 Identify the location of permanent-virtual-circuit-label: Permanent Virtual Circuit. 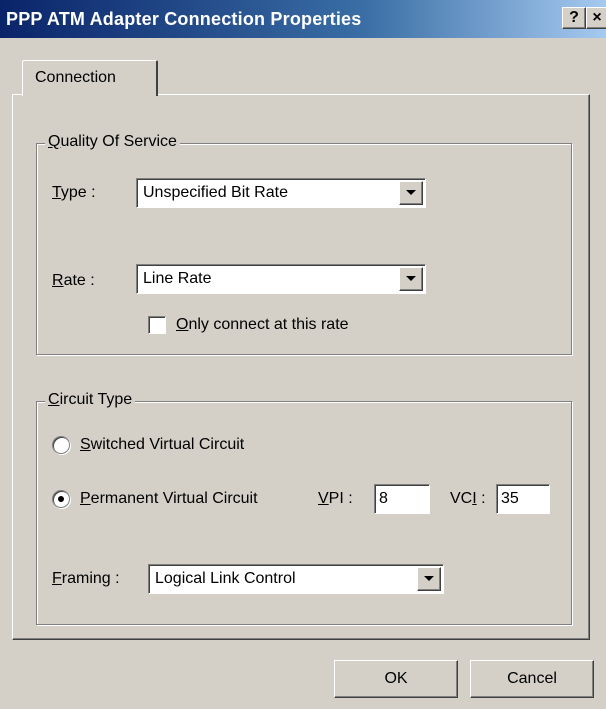
(169, 499).